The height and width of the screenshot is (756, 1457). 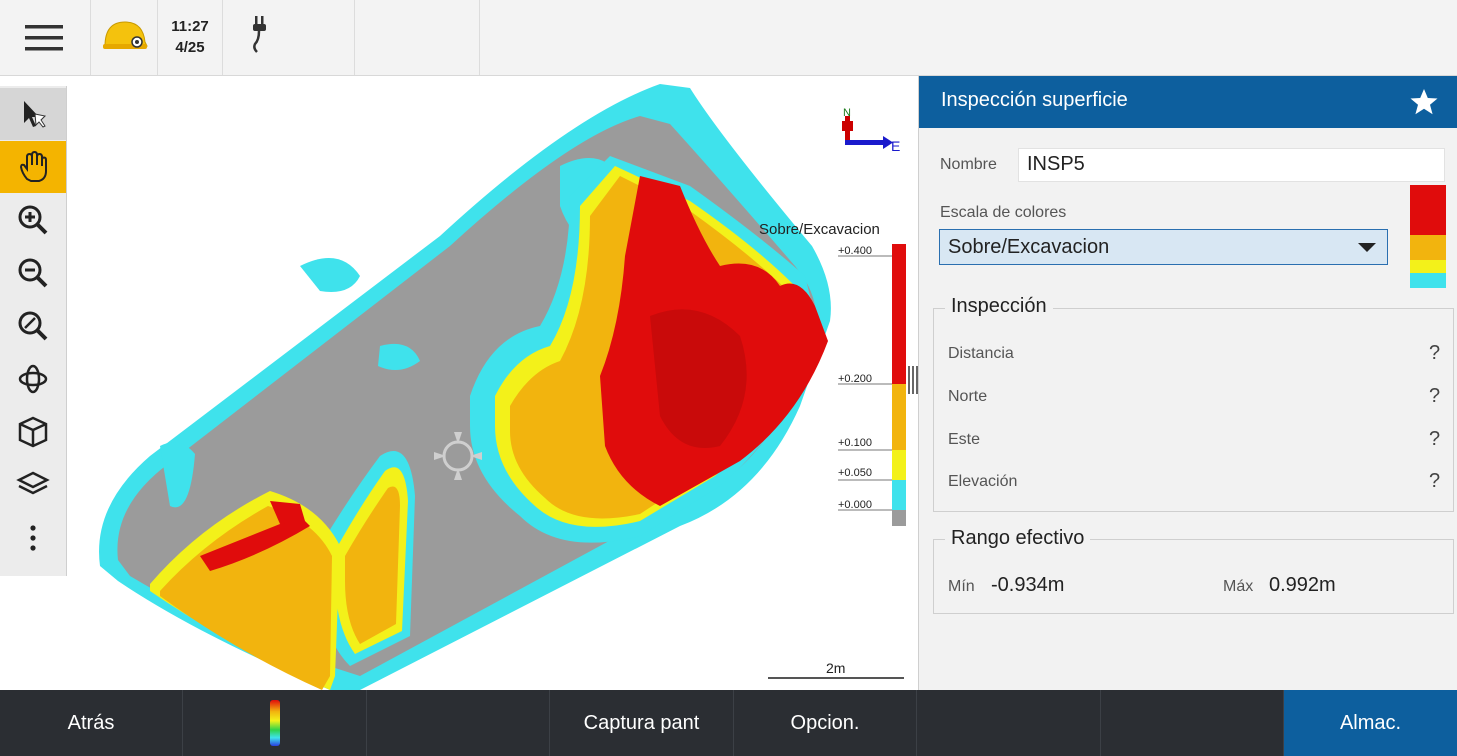 I want to click on more-tools, so click(x=33, y=538).